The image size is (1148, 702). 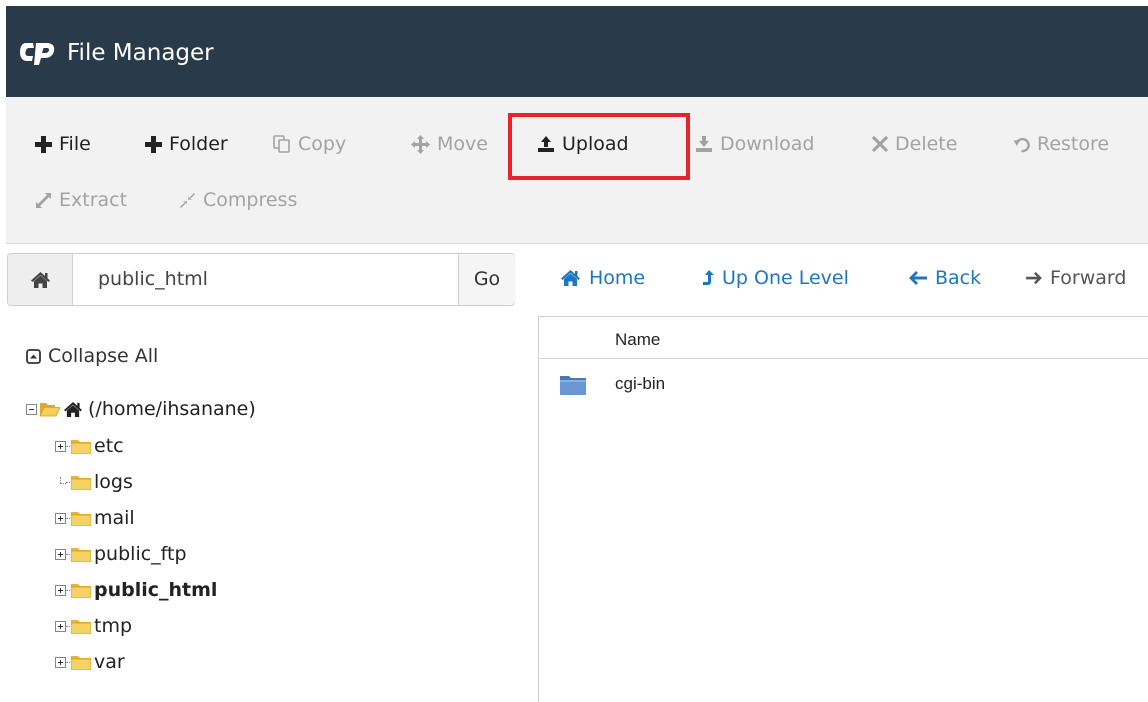 What do you see at coordinates (880, 144) in the screenshot?
I see `close-icon` at bounding box center [880, 144].